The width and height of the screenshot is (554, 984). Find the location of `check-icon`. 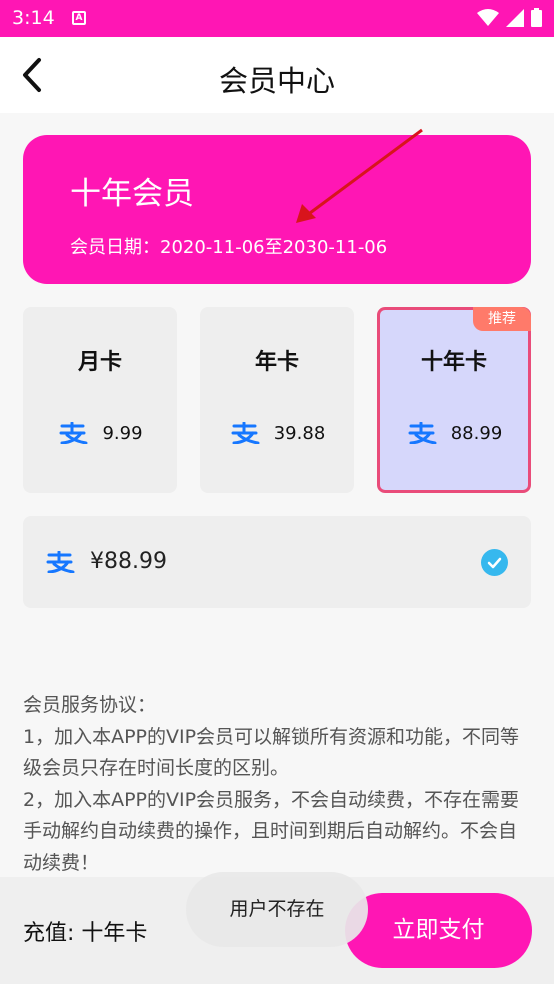

check-icon is located at coordinates (494, 562).